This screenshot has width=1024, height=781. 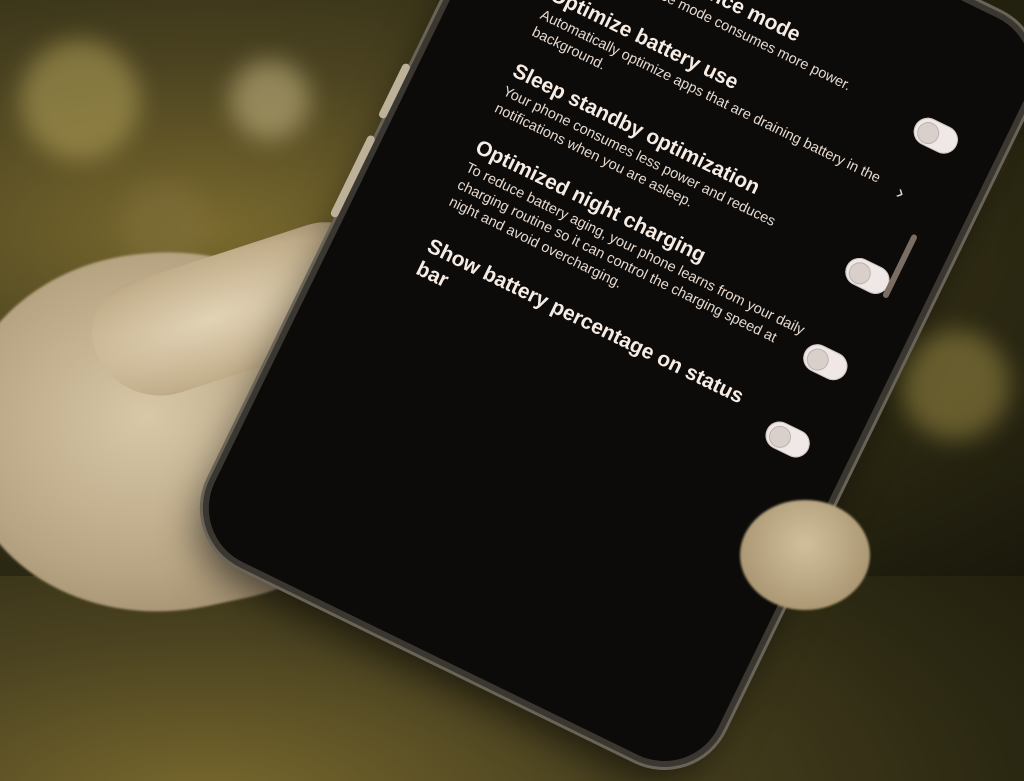 I want to click on battery-percentage-toggle, so click(x=787, y=439).